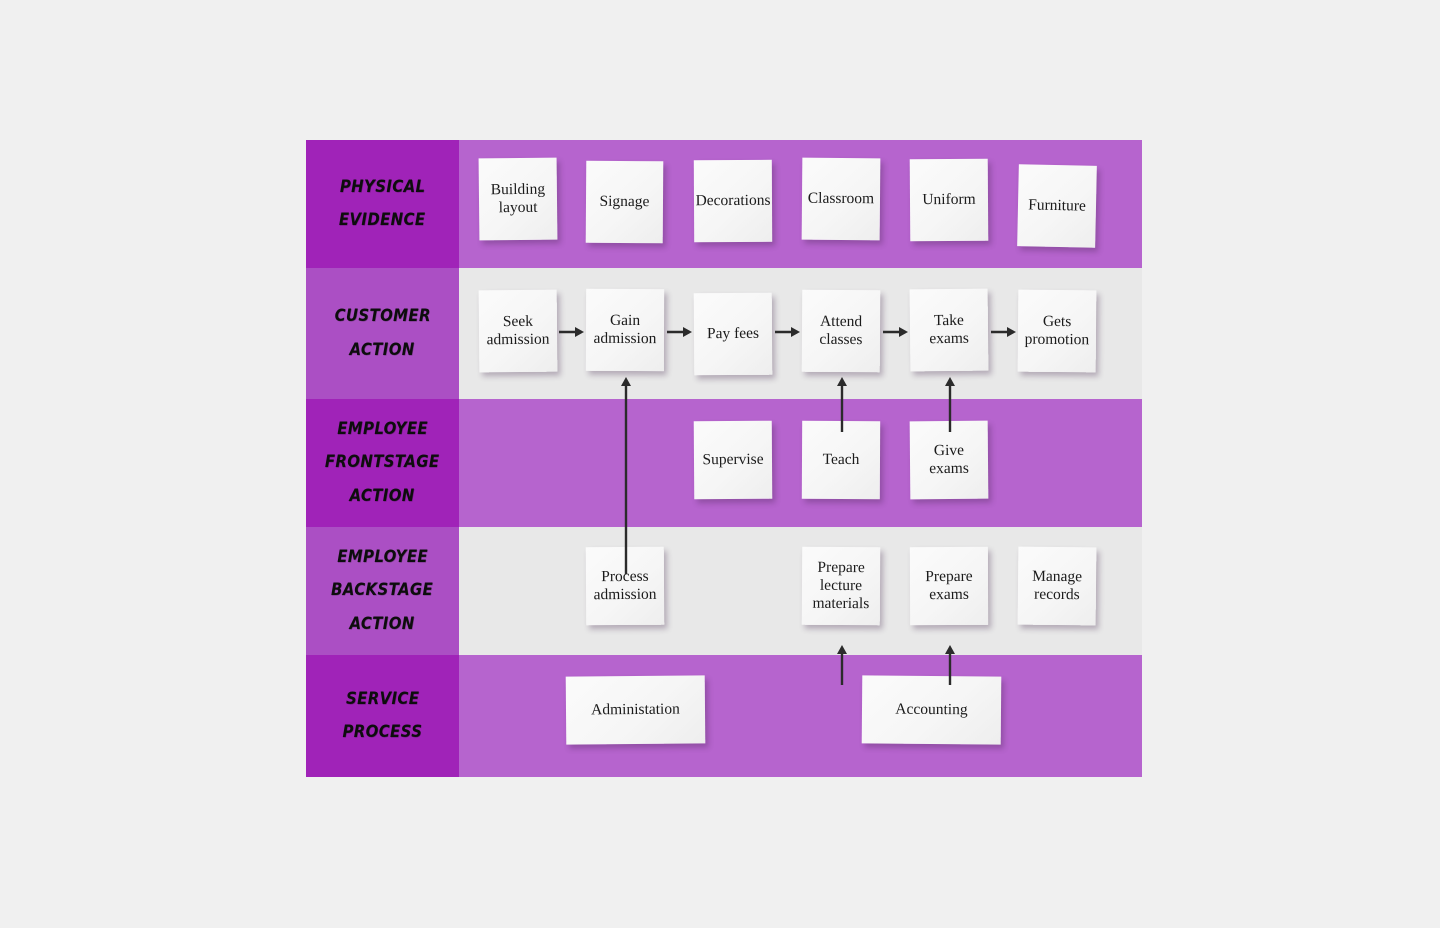  I want to click on row-label-physical-evidence: PHYSICAL EVIDENCE, so click(382, 204).